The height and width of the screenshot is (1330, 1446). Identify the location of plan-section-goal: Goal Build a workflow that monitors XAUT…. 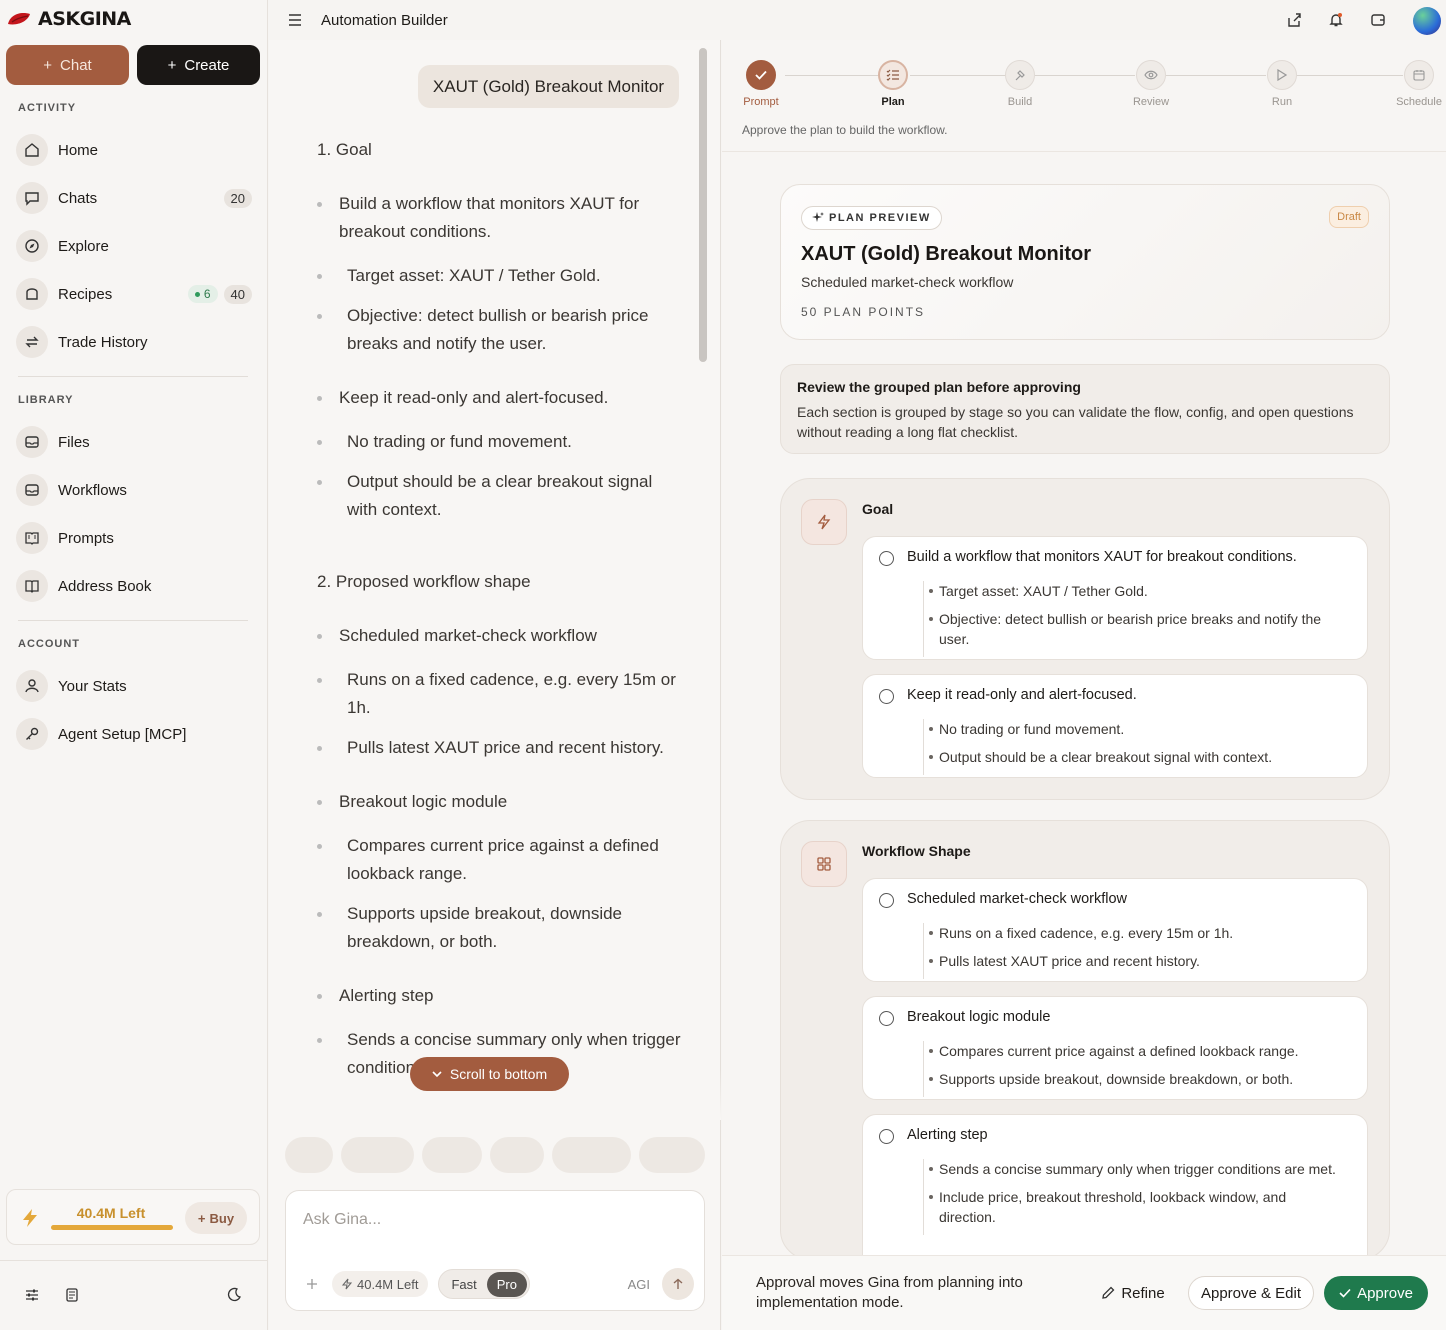
(1085, 639).